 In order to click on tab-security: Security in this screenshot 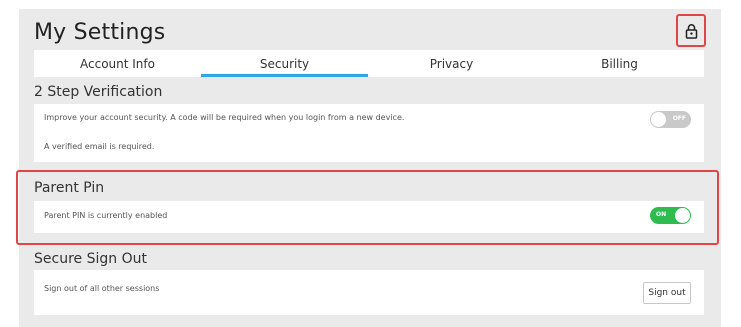, I will do `click(284, 63)`.